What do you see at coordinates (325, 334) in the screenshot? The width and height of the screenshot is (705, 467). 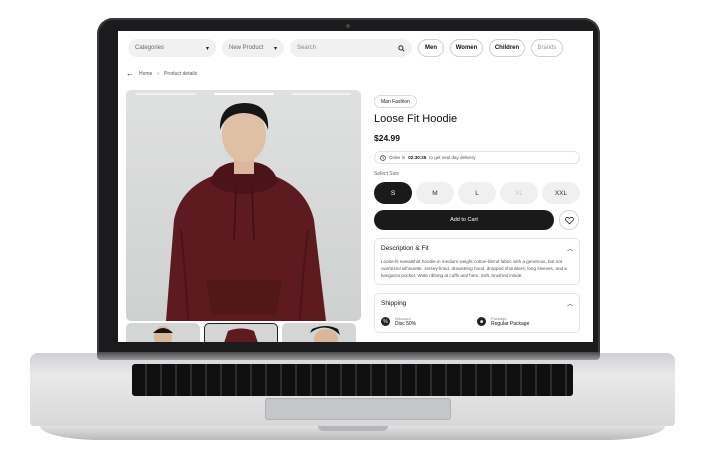 I see `thumbnail-profile-image` at bounding box center [325, 334].